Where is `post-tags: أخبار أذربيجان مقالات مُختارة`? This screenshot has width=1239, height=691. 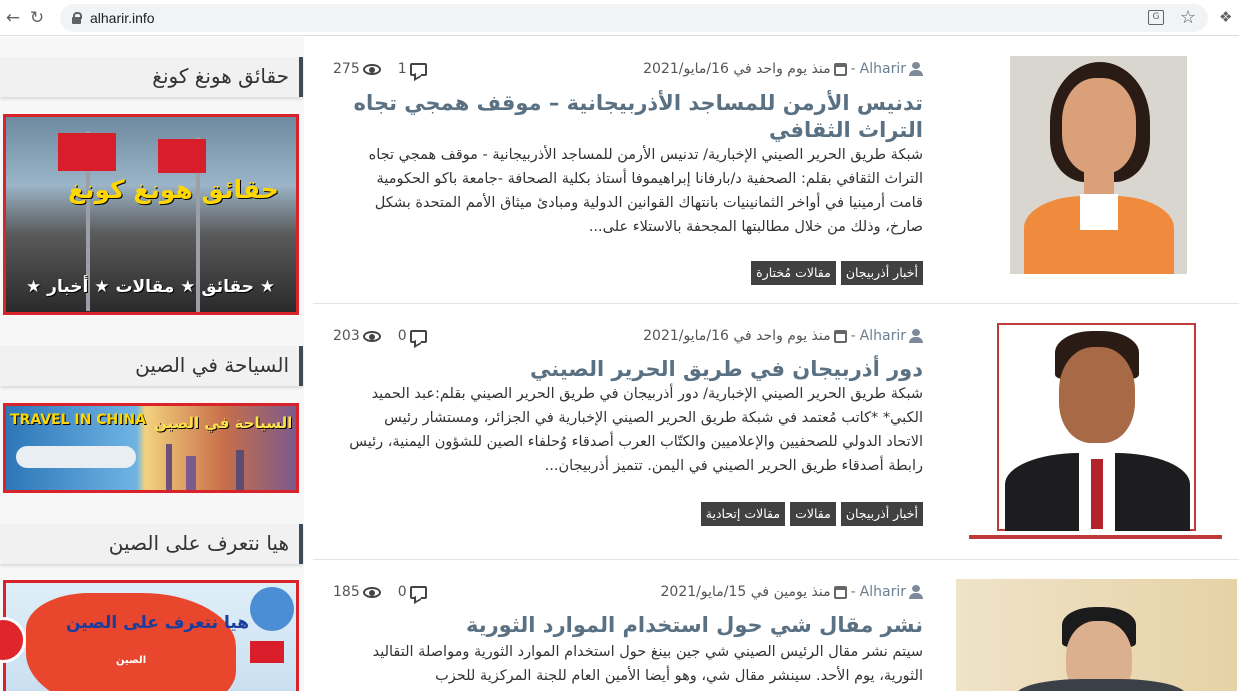
post-tags: أخبار أذربيجان مقالات مُختارة is located at coordinates (834, 273).